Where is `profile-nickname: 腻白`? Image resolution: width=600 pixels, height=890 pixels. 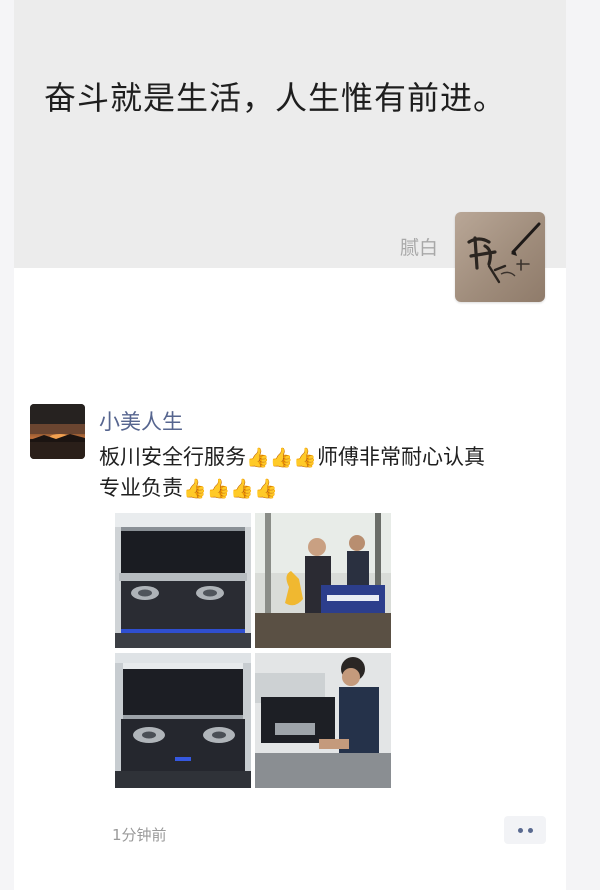
profile-nickname: 腻白 is located at coordinates (419, 248).